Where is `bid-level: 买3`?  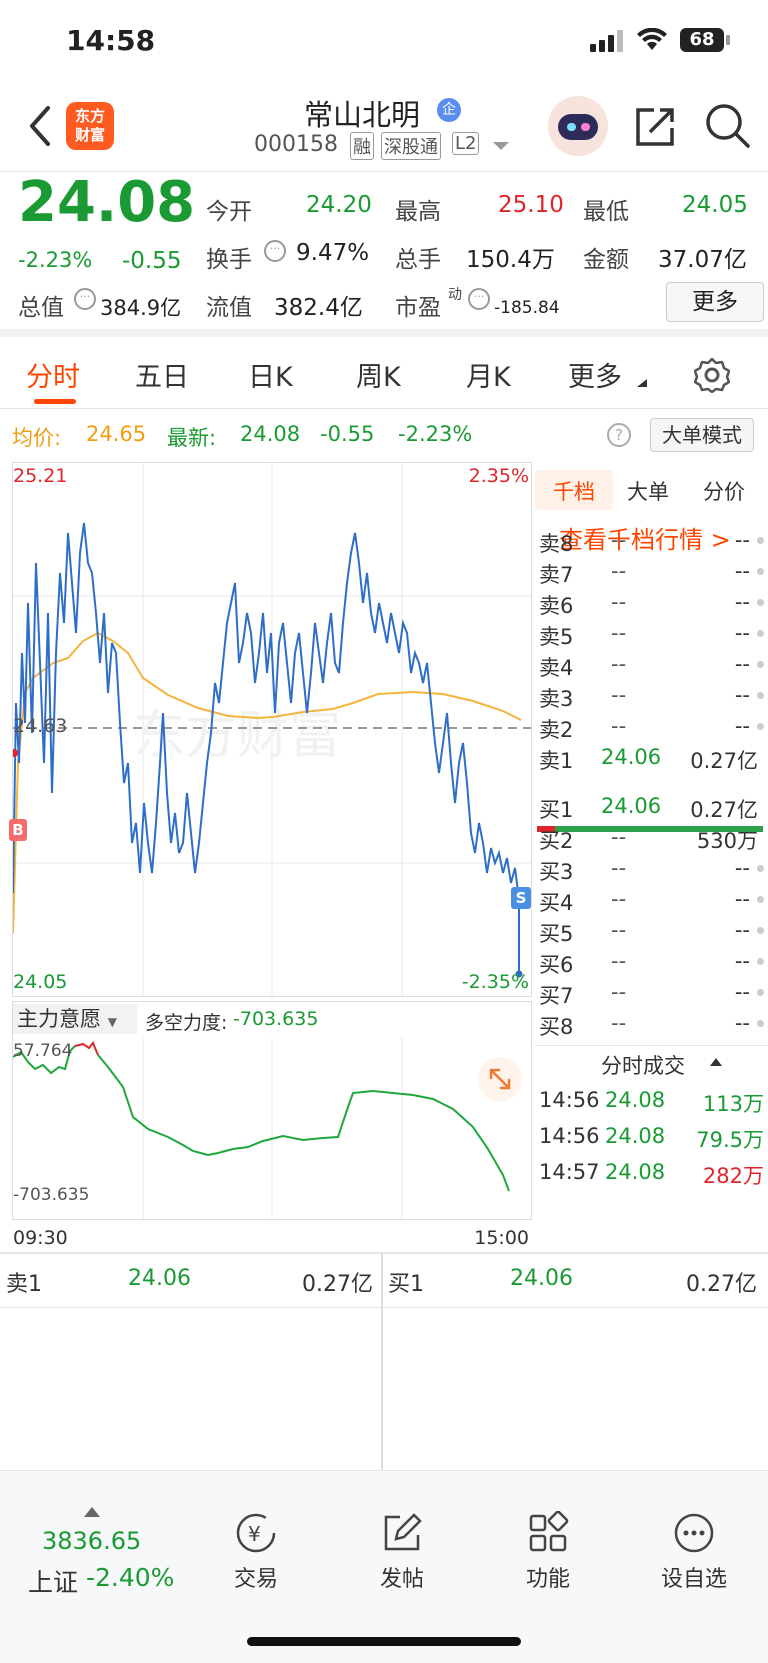 bid-level: 买3 is located at coordinates (556, 872).